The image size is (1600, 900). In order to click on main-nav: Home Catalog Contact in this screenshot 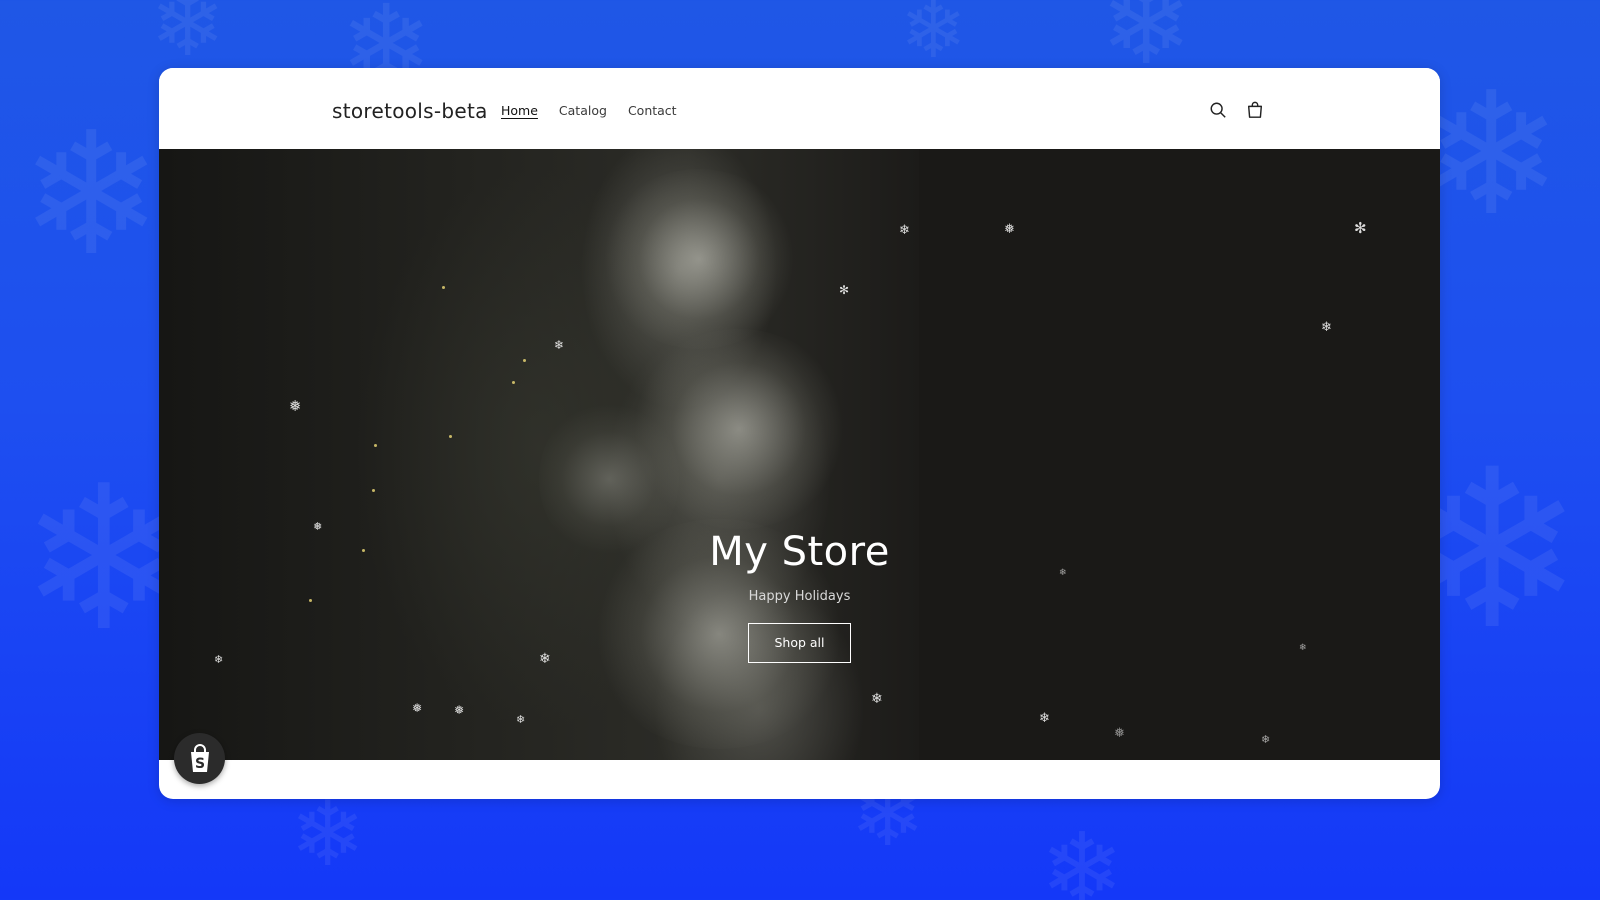, I will do `click(589, 110)`.